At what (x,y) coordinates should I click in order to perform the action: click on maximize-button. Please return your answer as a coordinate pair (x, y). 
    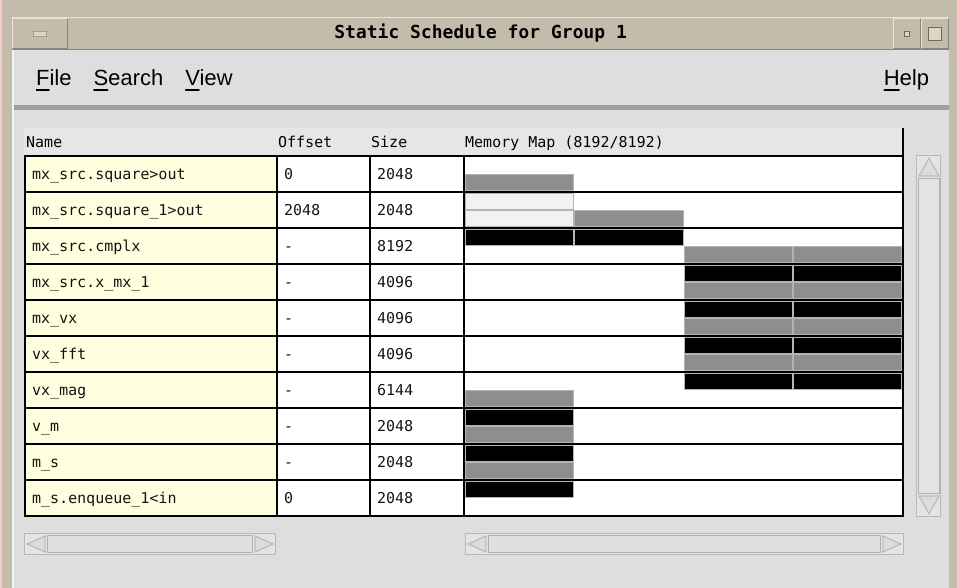
    Looking at the image, I should click on (935, 33).